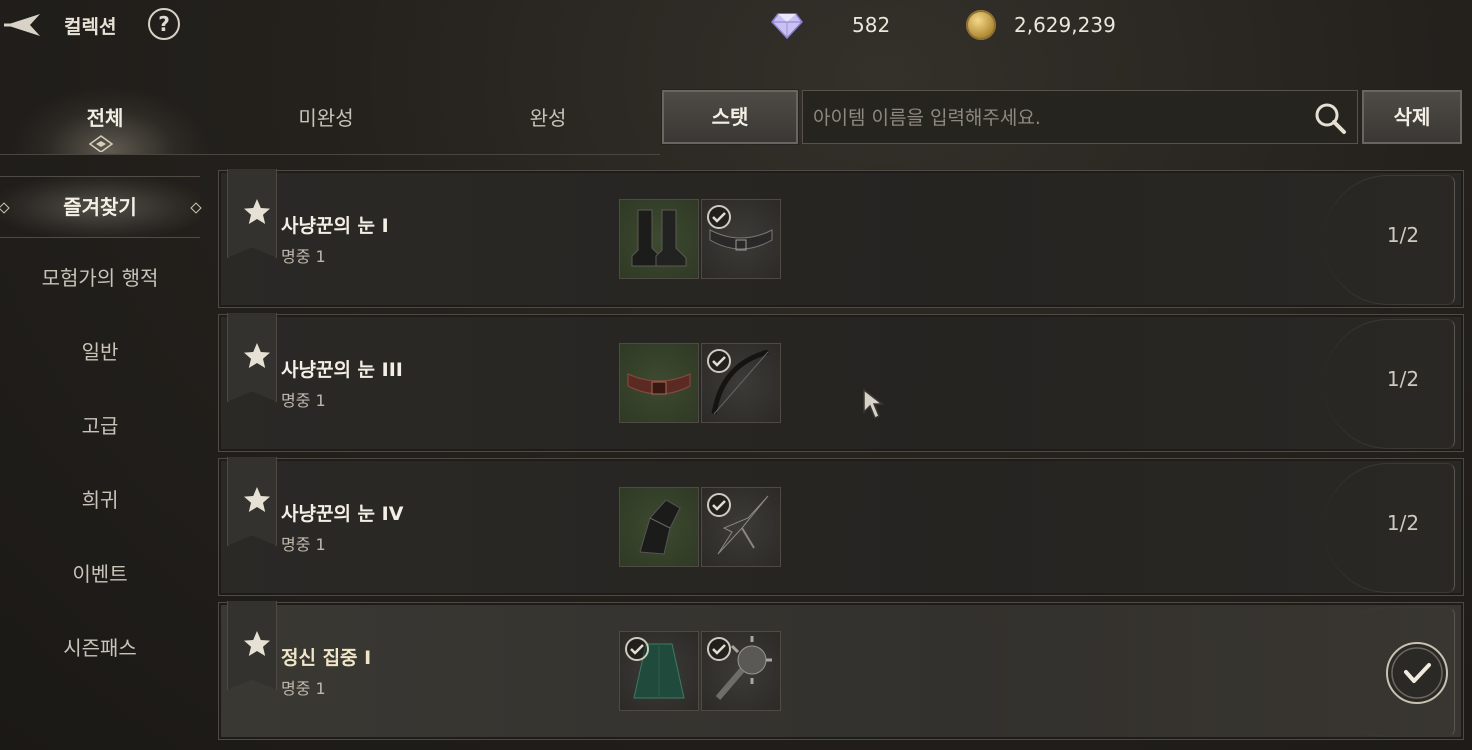  I want to click on filter-tabs: 전체 미완성 완성, so click(330, 120).